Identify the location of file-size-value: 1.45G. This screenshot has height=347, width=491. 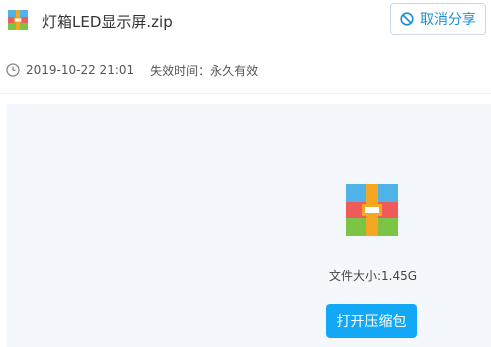
(399, 276).